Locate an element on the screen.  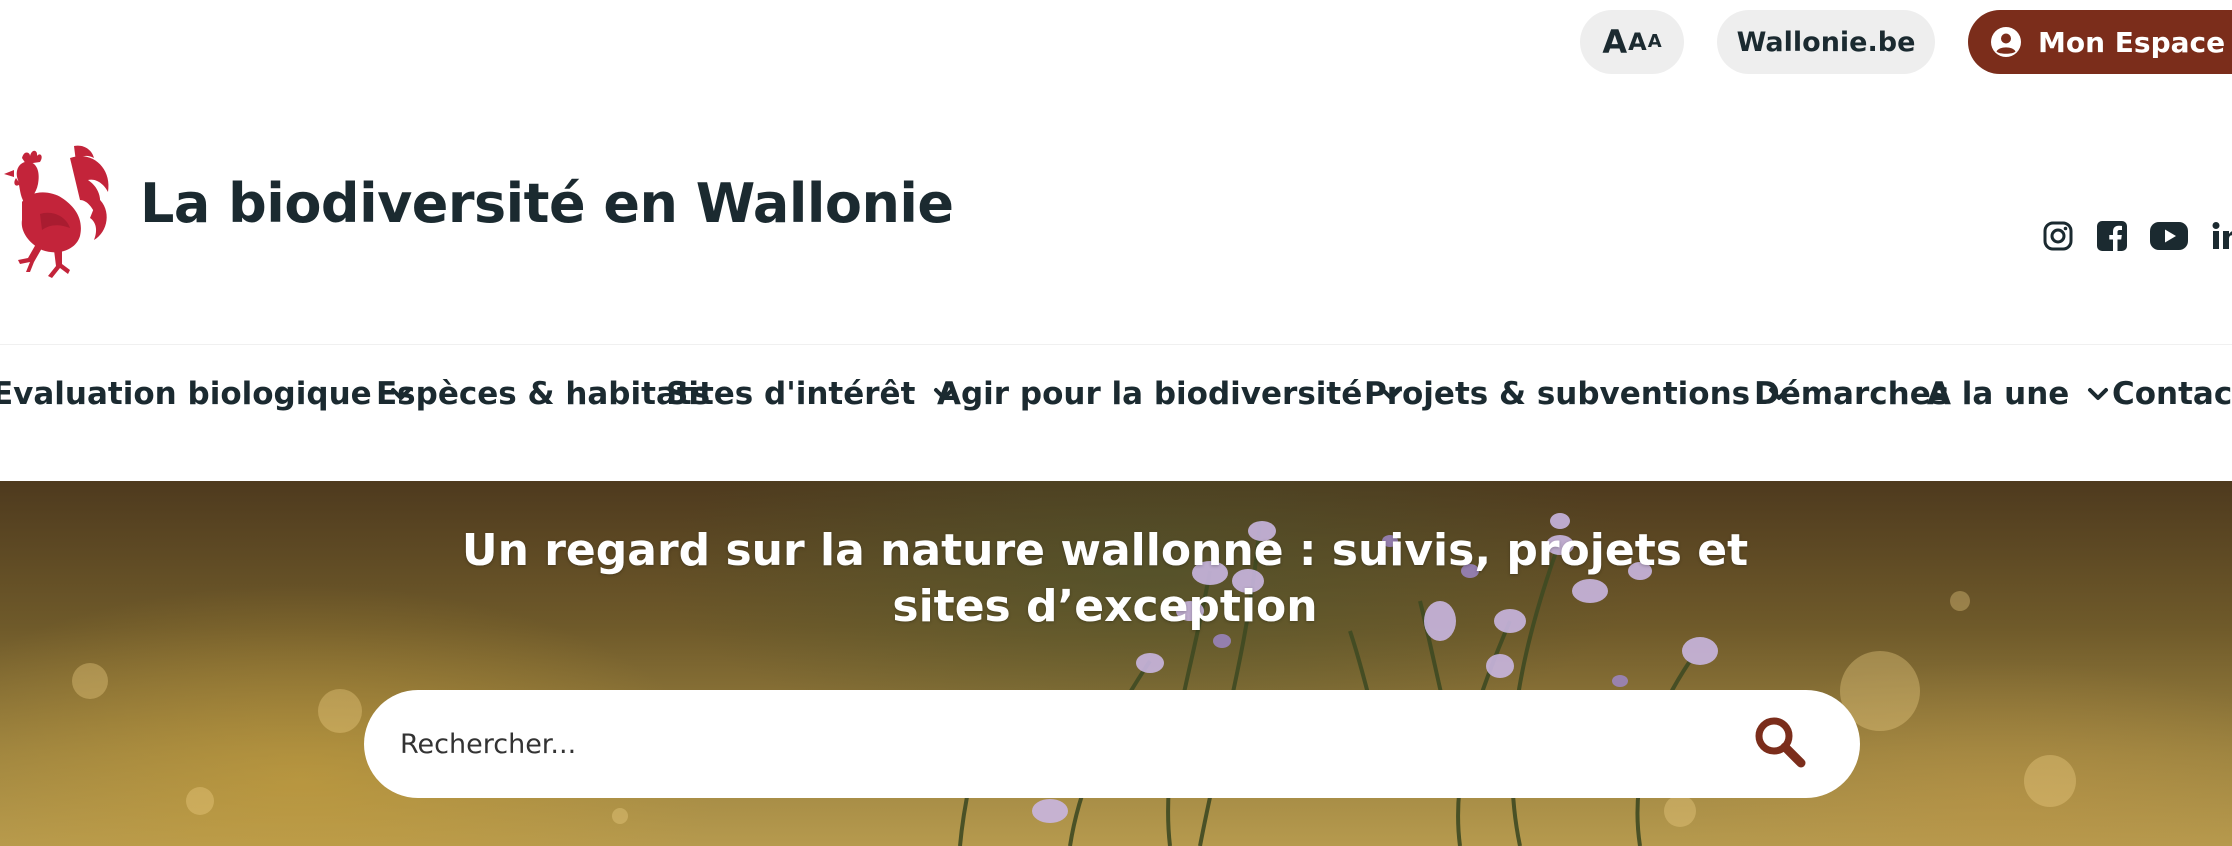
mon-espace-button: Mon Espace is located at coordinates (2100, 42).